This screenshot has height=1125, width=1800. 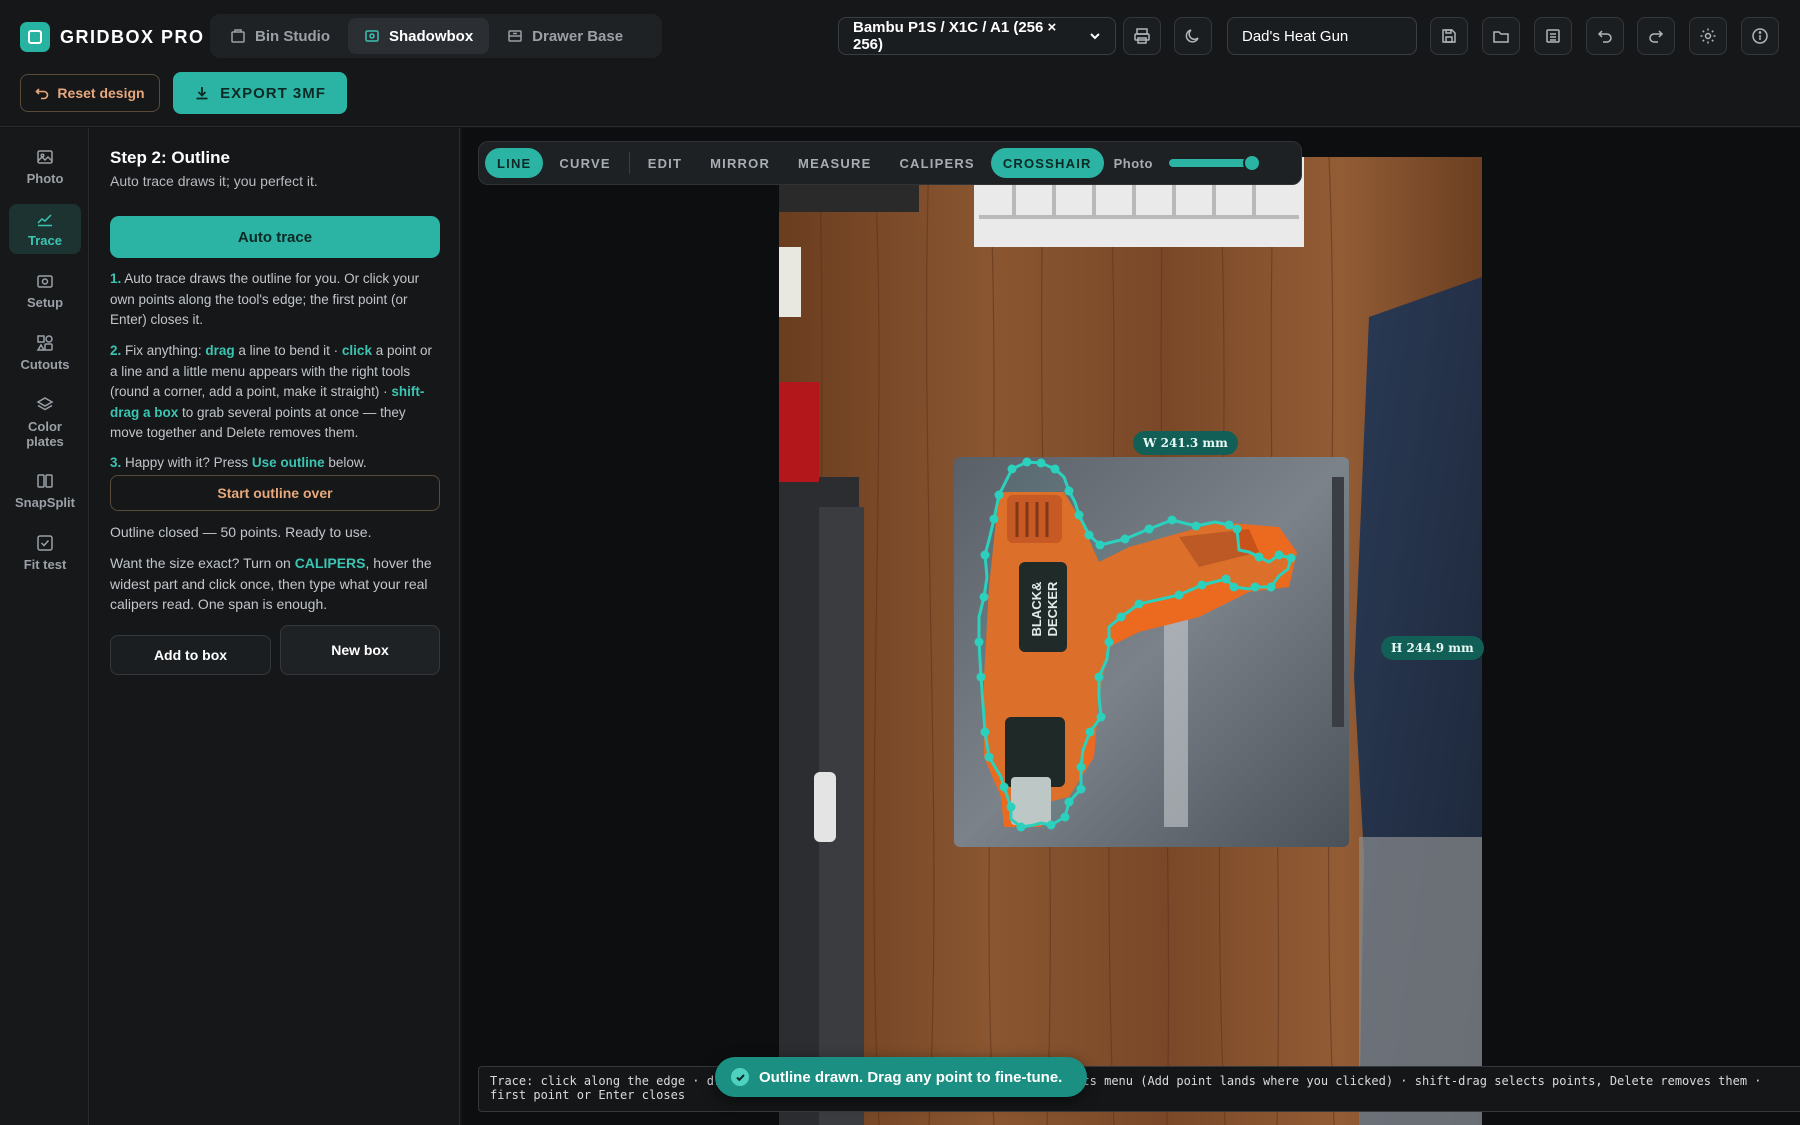 I want to click on ruler, so click(x=1176, y=712).